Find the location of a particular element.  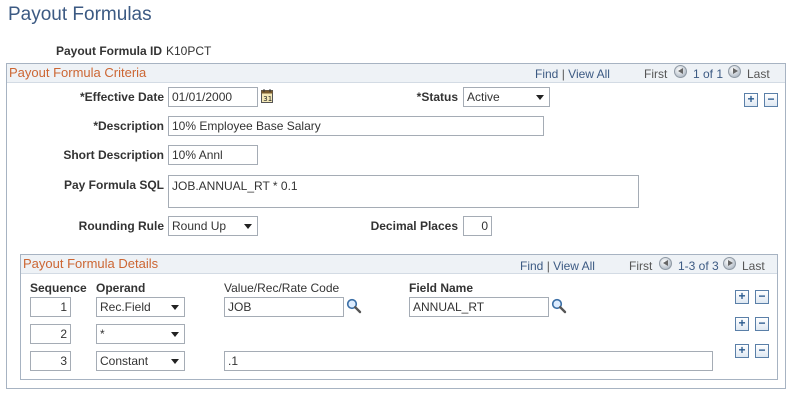

details-section-title: Payout Formula Details is located at coordinates (91, 263).